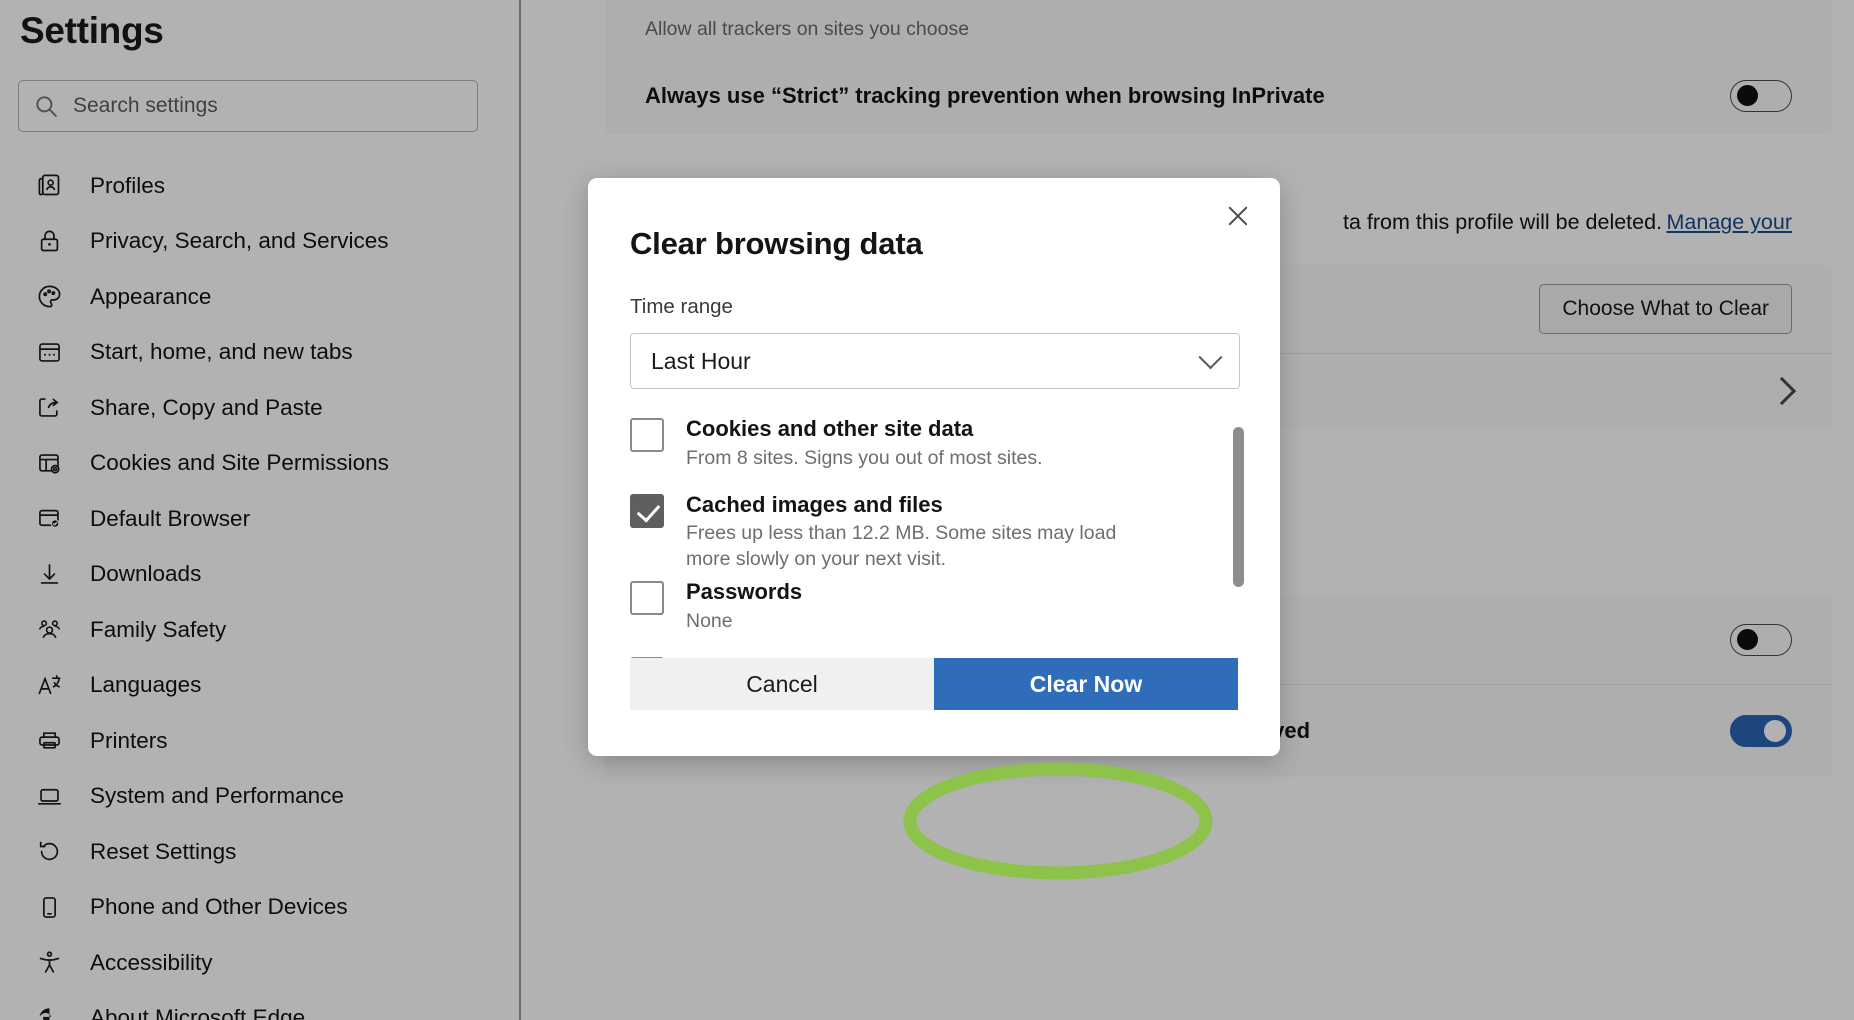  What do you see at coordinates (49, 685) in the screenshot?
I see `languages-icon` at bounding box center [49, 685].